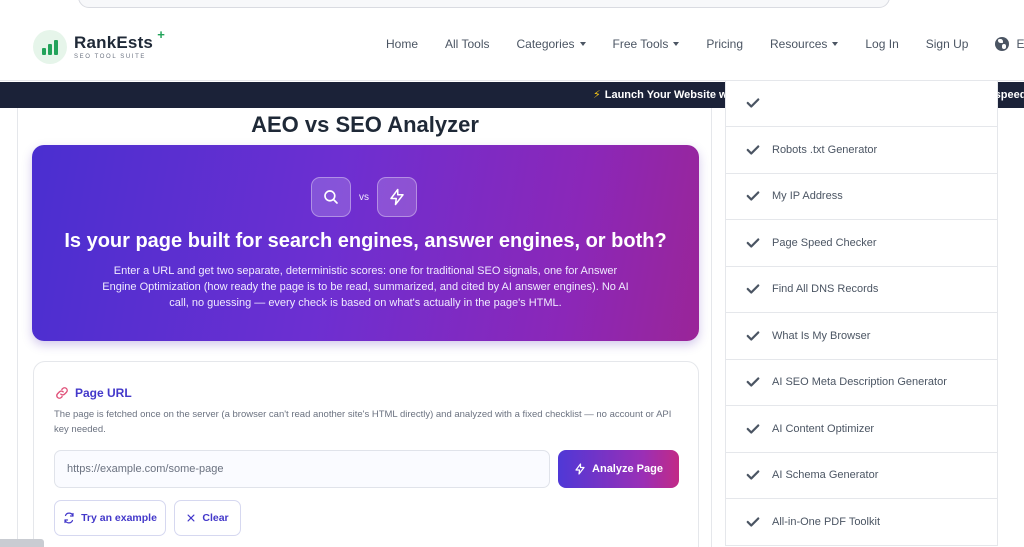 The height and width of the screenshot is (547, 1024). I want to click on language-selector: EN, so click(1009, 44).